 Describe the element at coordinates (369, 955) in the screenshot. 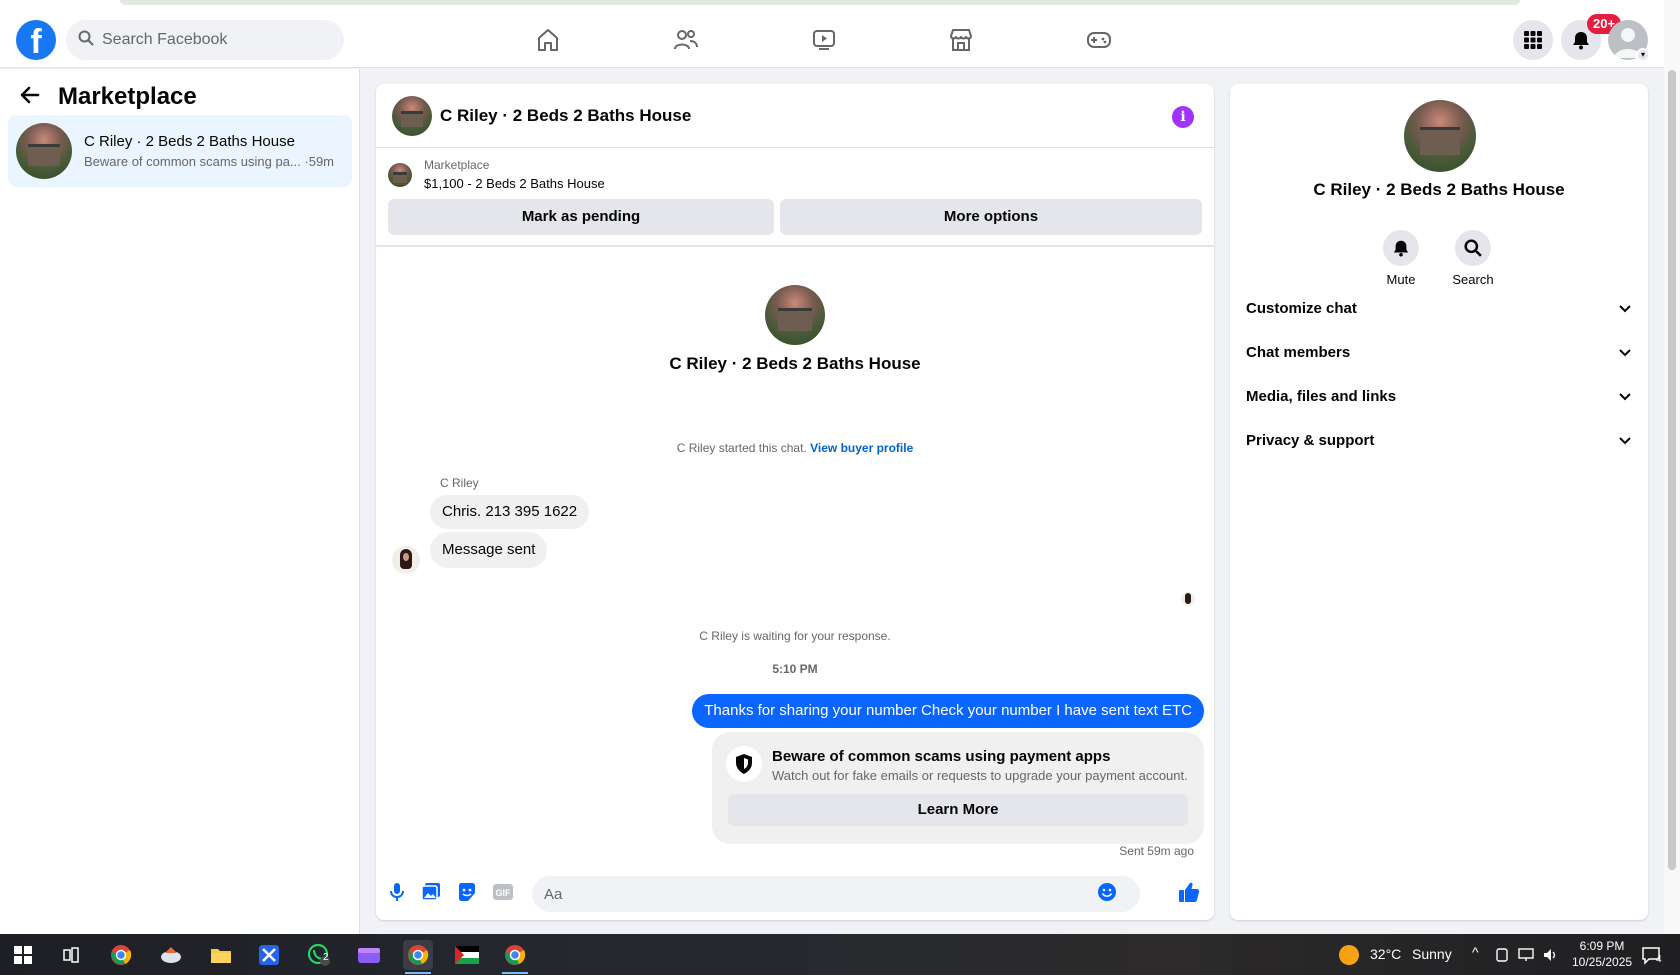

I see `video-editor-icon` at that location.